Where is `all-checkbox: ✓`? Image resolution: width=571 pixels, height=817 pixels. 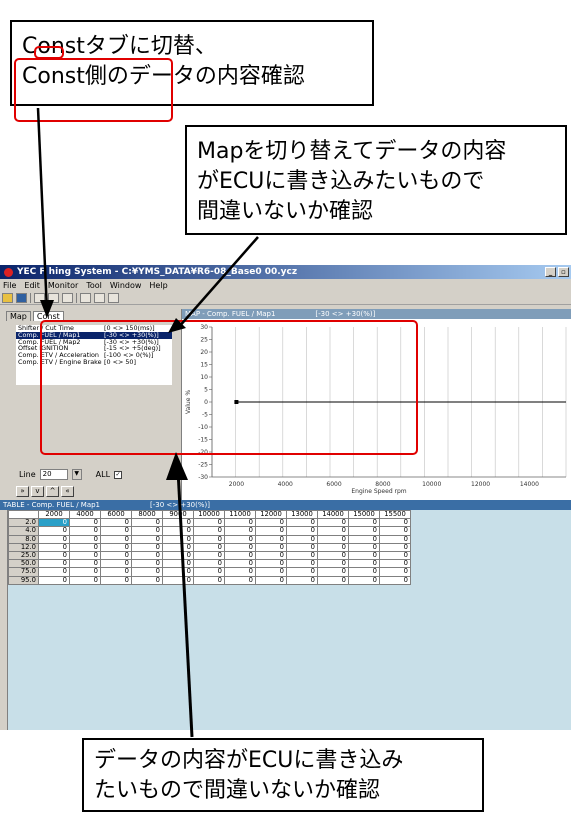
all-checkbox: ✓ is located at coordinates (118, 474).